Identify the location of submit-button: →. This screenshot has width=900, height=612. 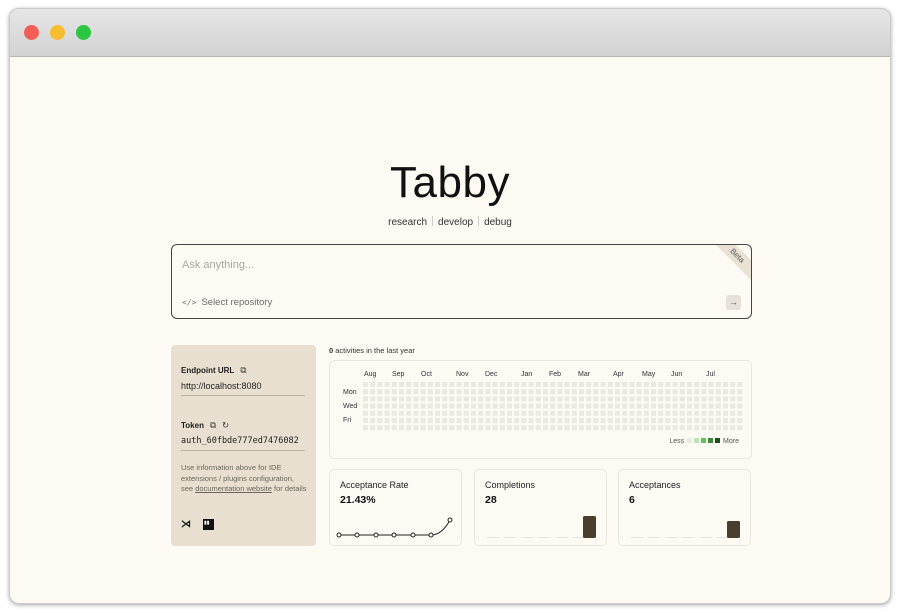
(733, 302).